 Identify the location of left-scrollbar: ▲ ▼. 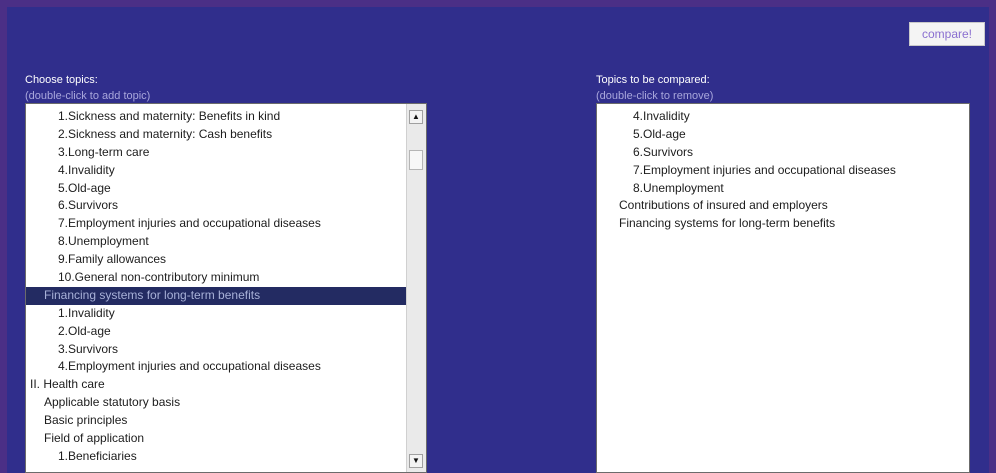
(416, 288).